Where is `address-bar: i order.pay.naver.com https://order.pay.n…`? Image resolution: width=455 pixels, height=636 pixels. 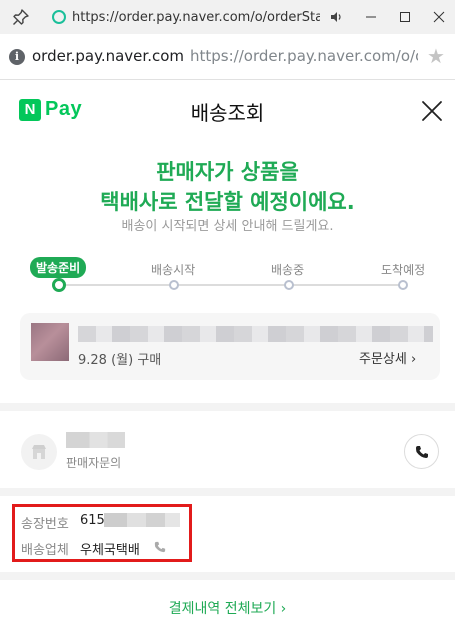
address-bar: i order.pay.naver.com https://order.pay.n… is located at coordinates (227, 57).